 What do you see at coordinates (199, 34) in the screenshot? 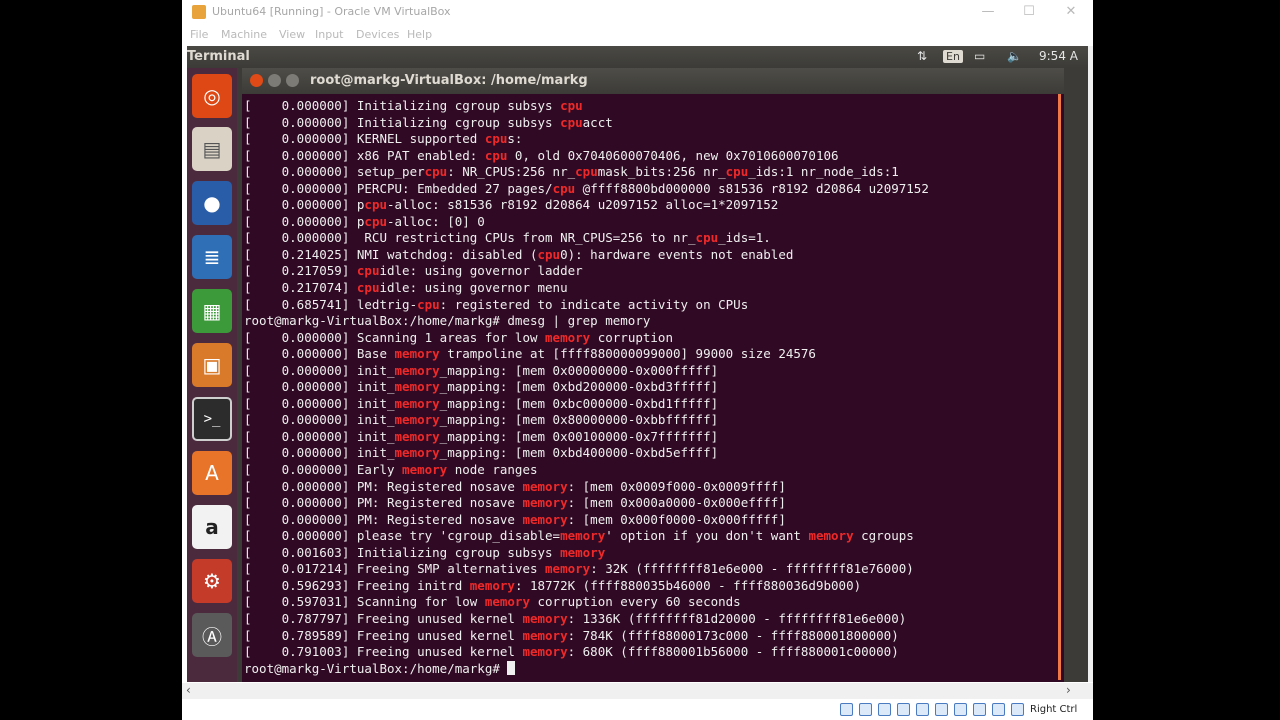
I see `menu-file: File` at bounding box center [199, 34].